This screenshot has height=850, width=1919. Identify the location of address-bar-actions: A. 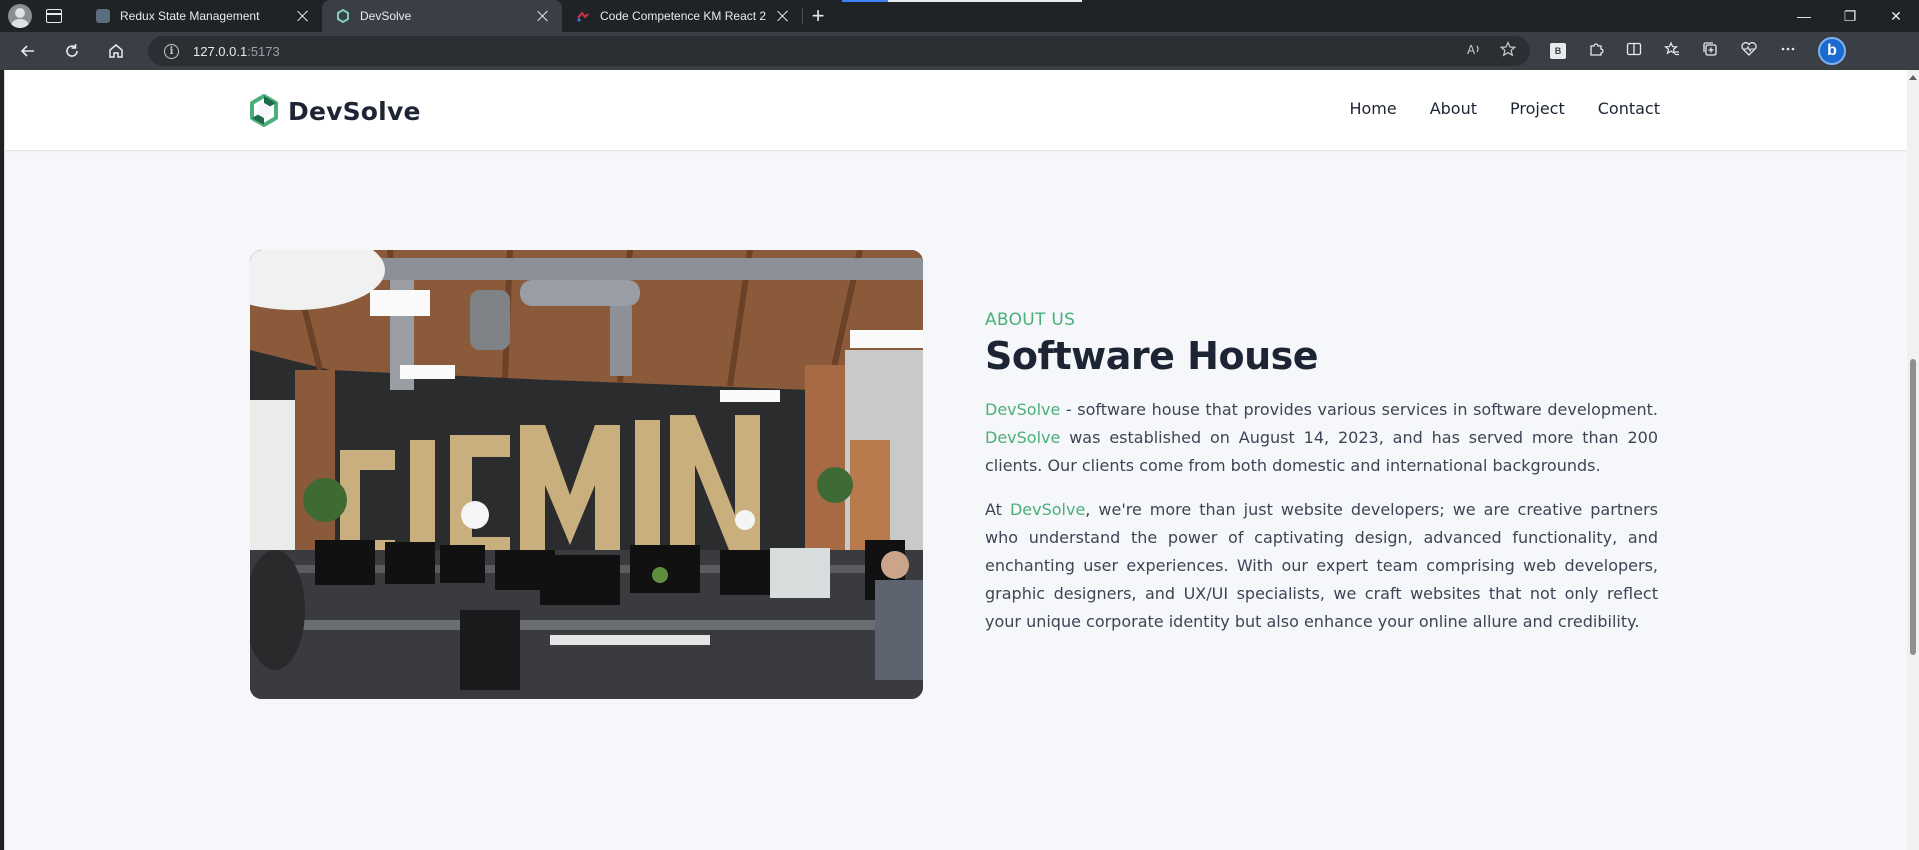
(1498, 51).